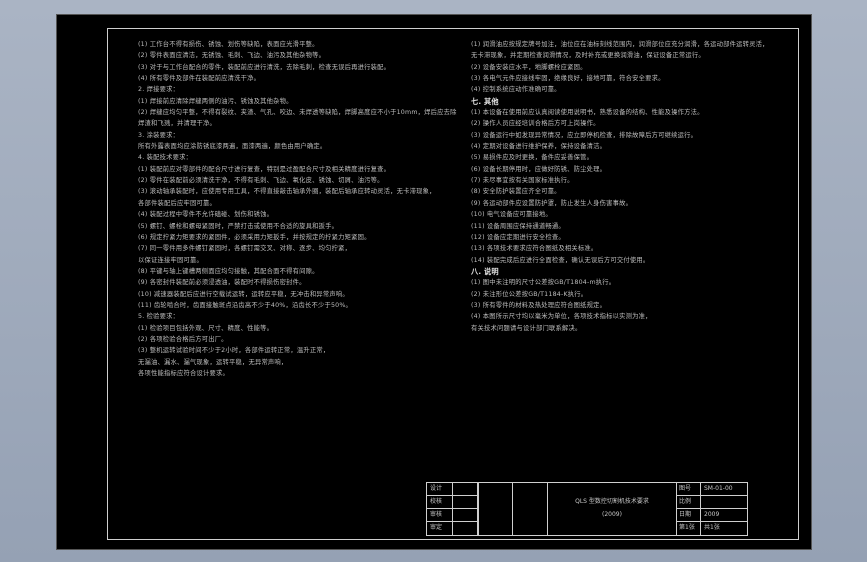 This screenshot has height=562, width=867. I want to click on drawing-title-line2: (2009), so click(612, 514).